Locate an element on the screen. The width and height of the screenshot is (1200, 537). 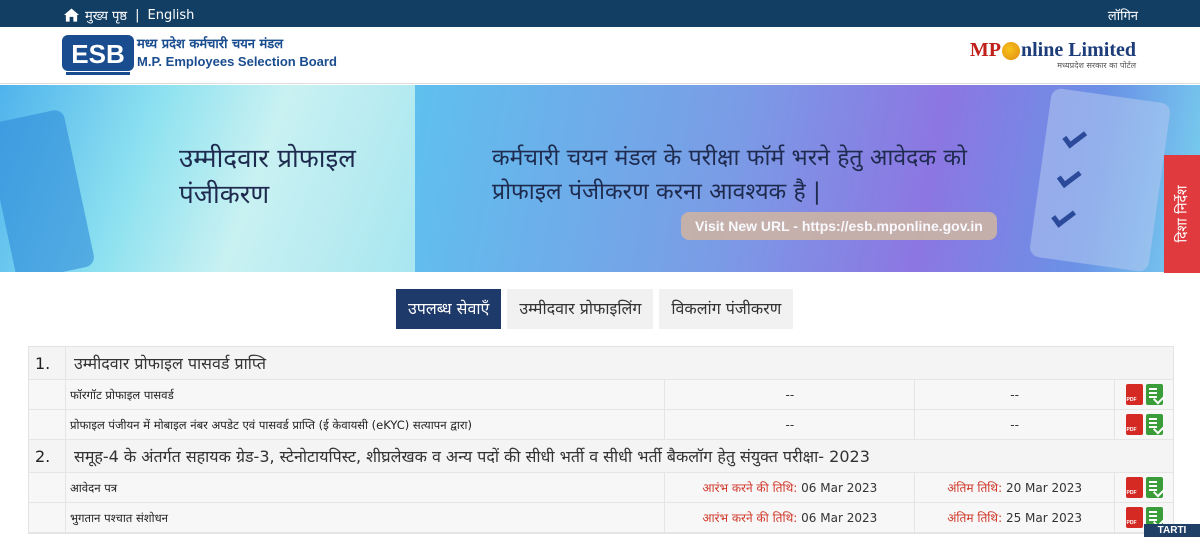
banner-message-line2: प्रोफाइल पंजीकरण करना आवश्यक है | is located at coordinates (656, 192).